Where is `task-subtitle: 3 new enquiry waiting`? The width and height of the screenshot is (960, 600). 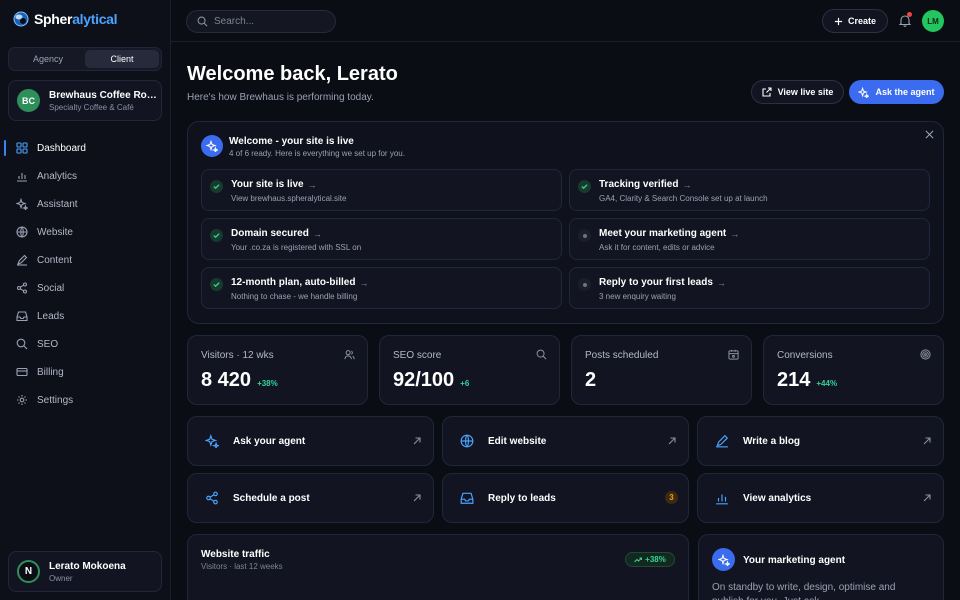 task-subtitle: 3 new enquiry waiting is located at coordinates (637, 296).